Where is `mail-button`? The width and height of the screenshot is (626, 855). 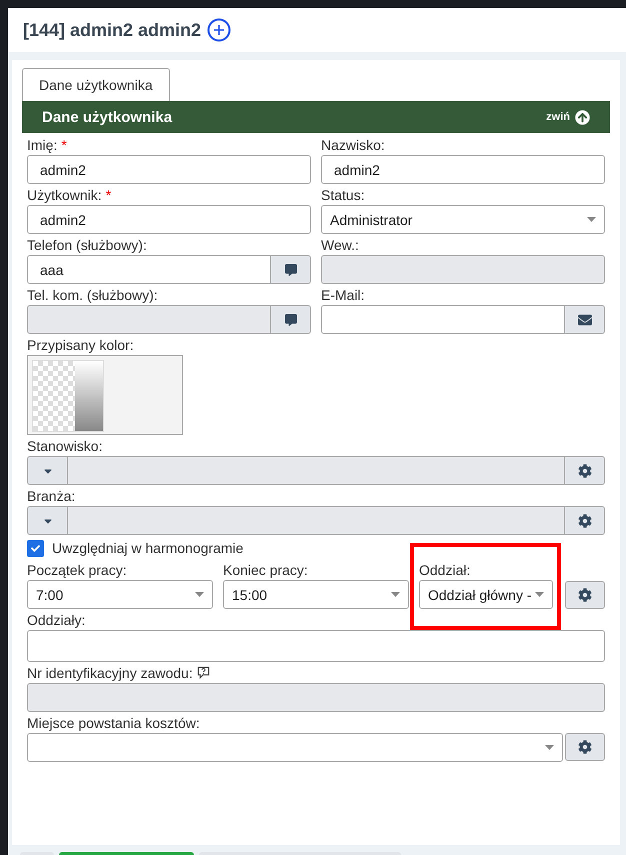 mail-button is located at coordinates (585, 319).